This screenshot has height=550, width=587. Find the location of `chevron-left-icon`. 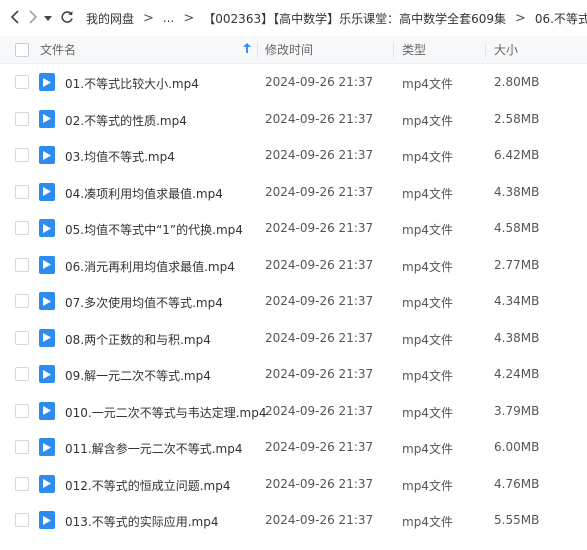

chevron-left-icon is located at coordinates (15, 18).